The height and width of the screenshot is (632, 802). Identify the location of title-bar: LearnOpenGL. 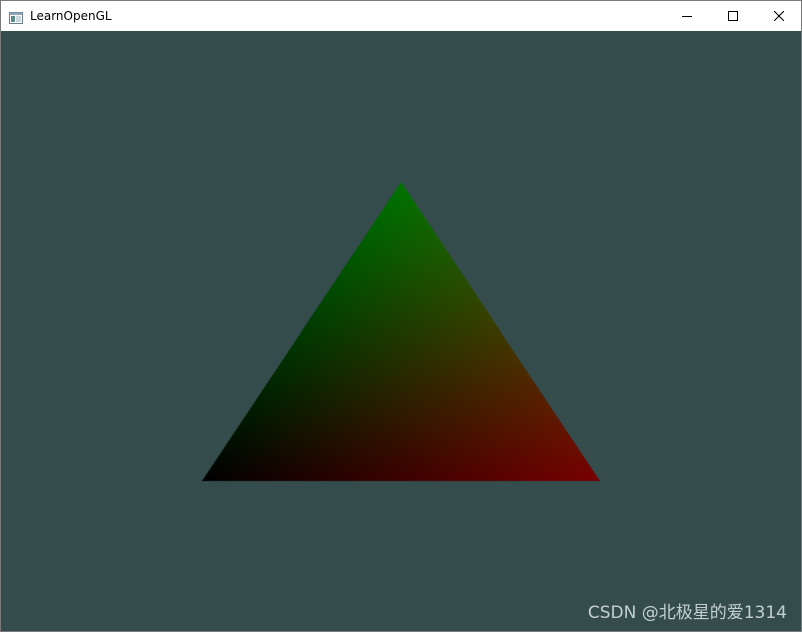
(401, 16).